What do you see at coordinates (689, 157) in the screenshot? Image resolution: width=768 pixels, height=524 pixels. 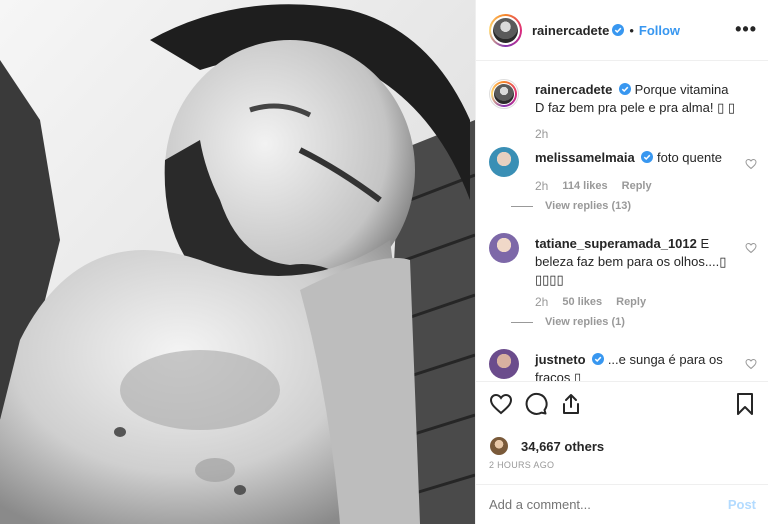 I see `comment-text: foto quente` at bounding box center [689, 157].